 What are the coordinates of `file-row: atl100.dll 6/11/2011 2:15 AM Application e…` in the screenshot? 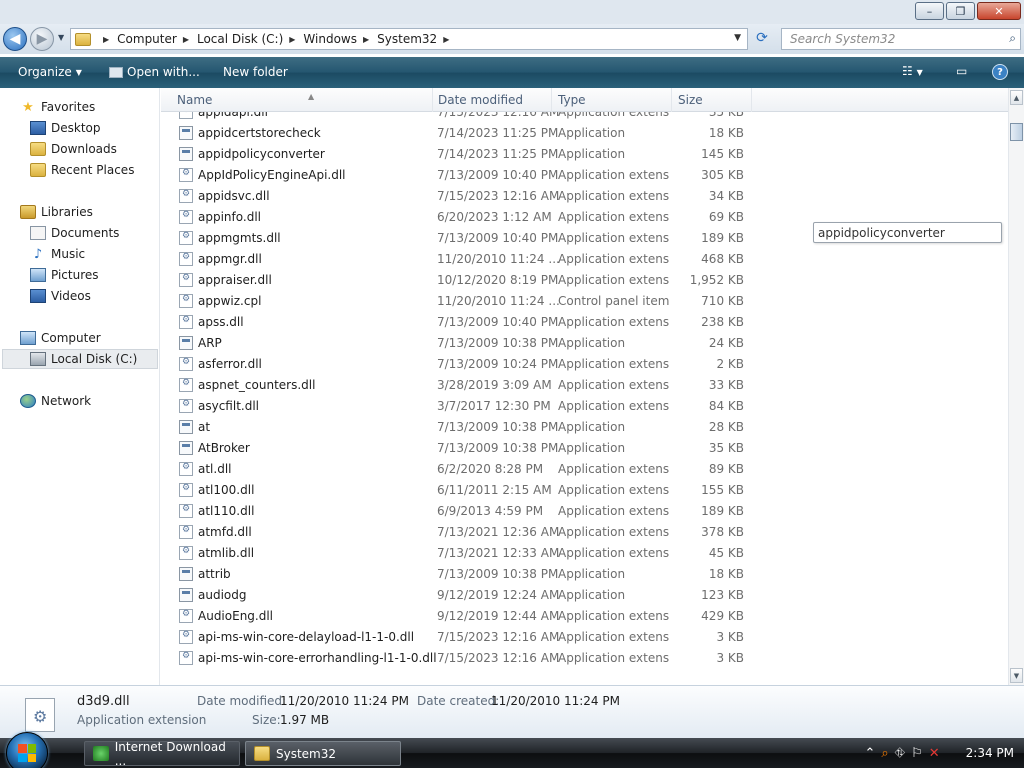 It's located at (461, 490).